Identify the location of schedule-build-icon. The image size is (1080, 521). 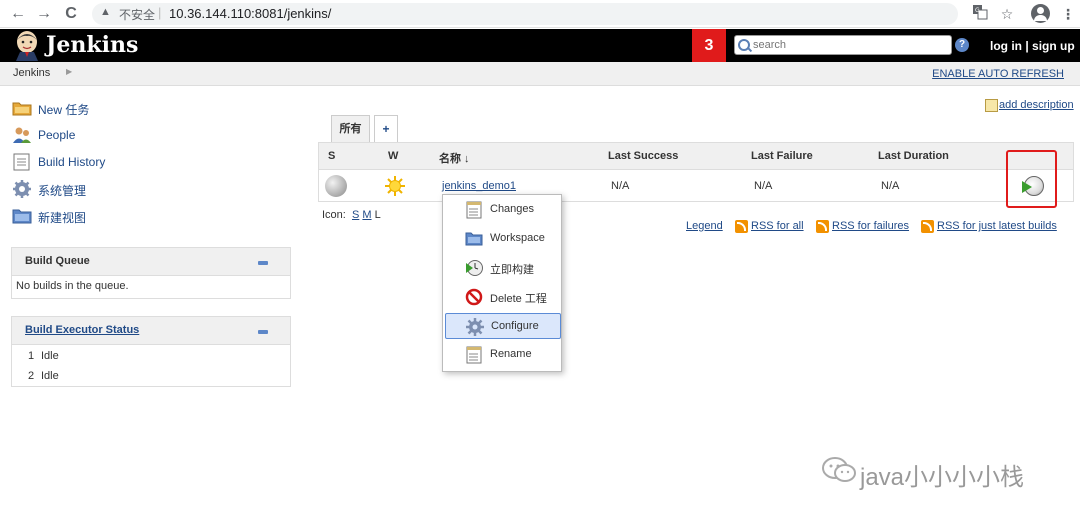
(1033, 186).